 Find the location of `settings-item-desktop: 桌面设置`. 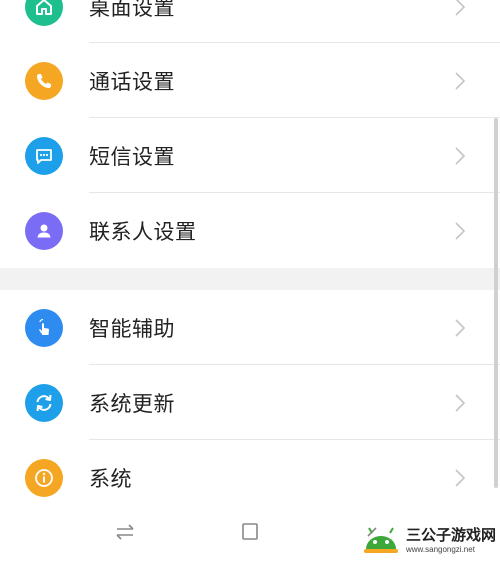

settings-item-desktop: 桌面设置 is located at coordinates (250, 22).